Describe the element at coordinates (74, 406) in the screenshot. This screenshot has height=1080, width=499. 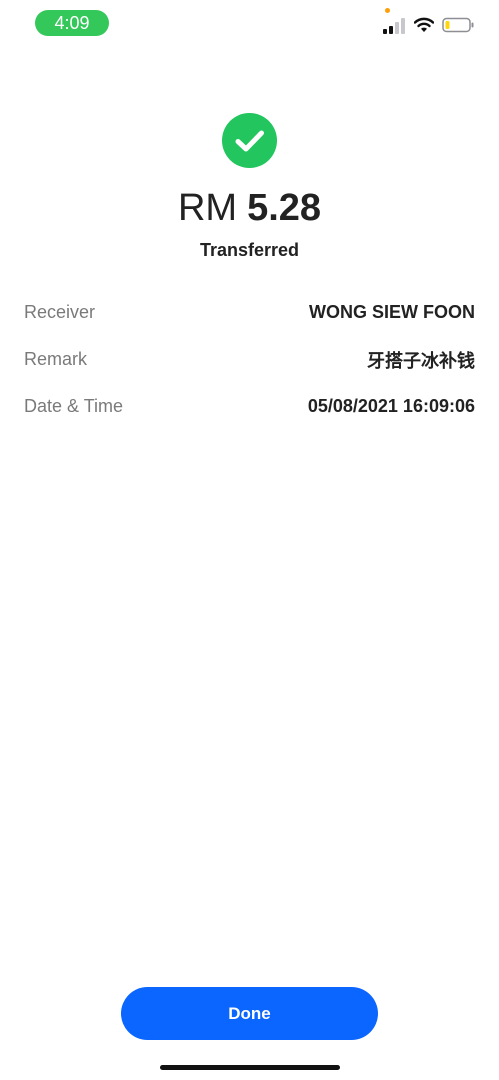
I see `detail-label-date-time: Date & Time` at that location.